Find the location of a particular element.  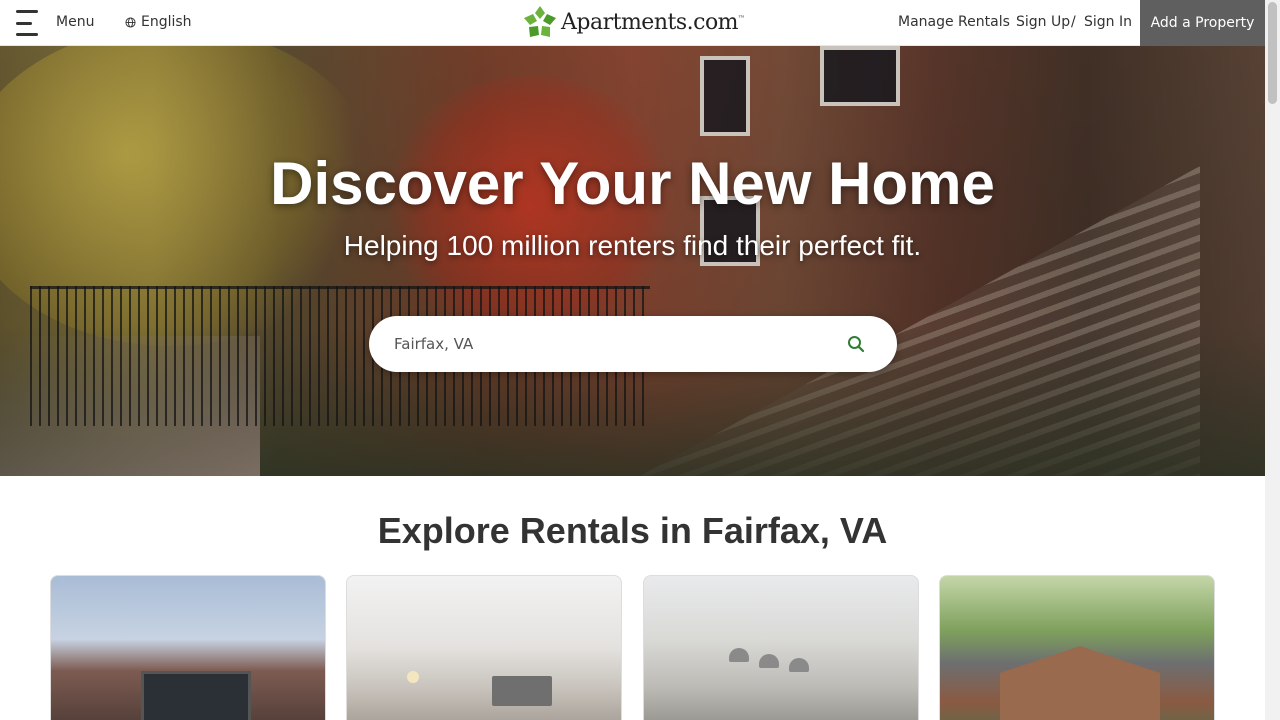

language-selector: English is located at coordinates (158, 22).